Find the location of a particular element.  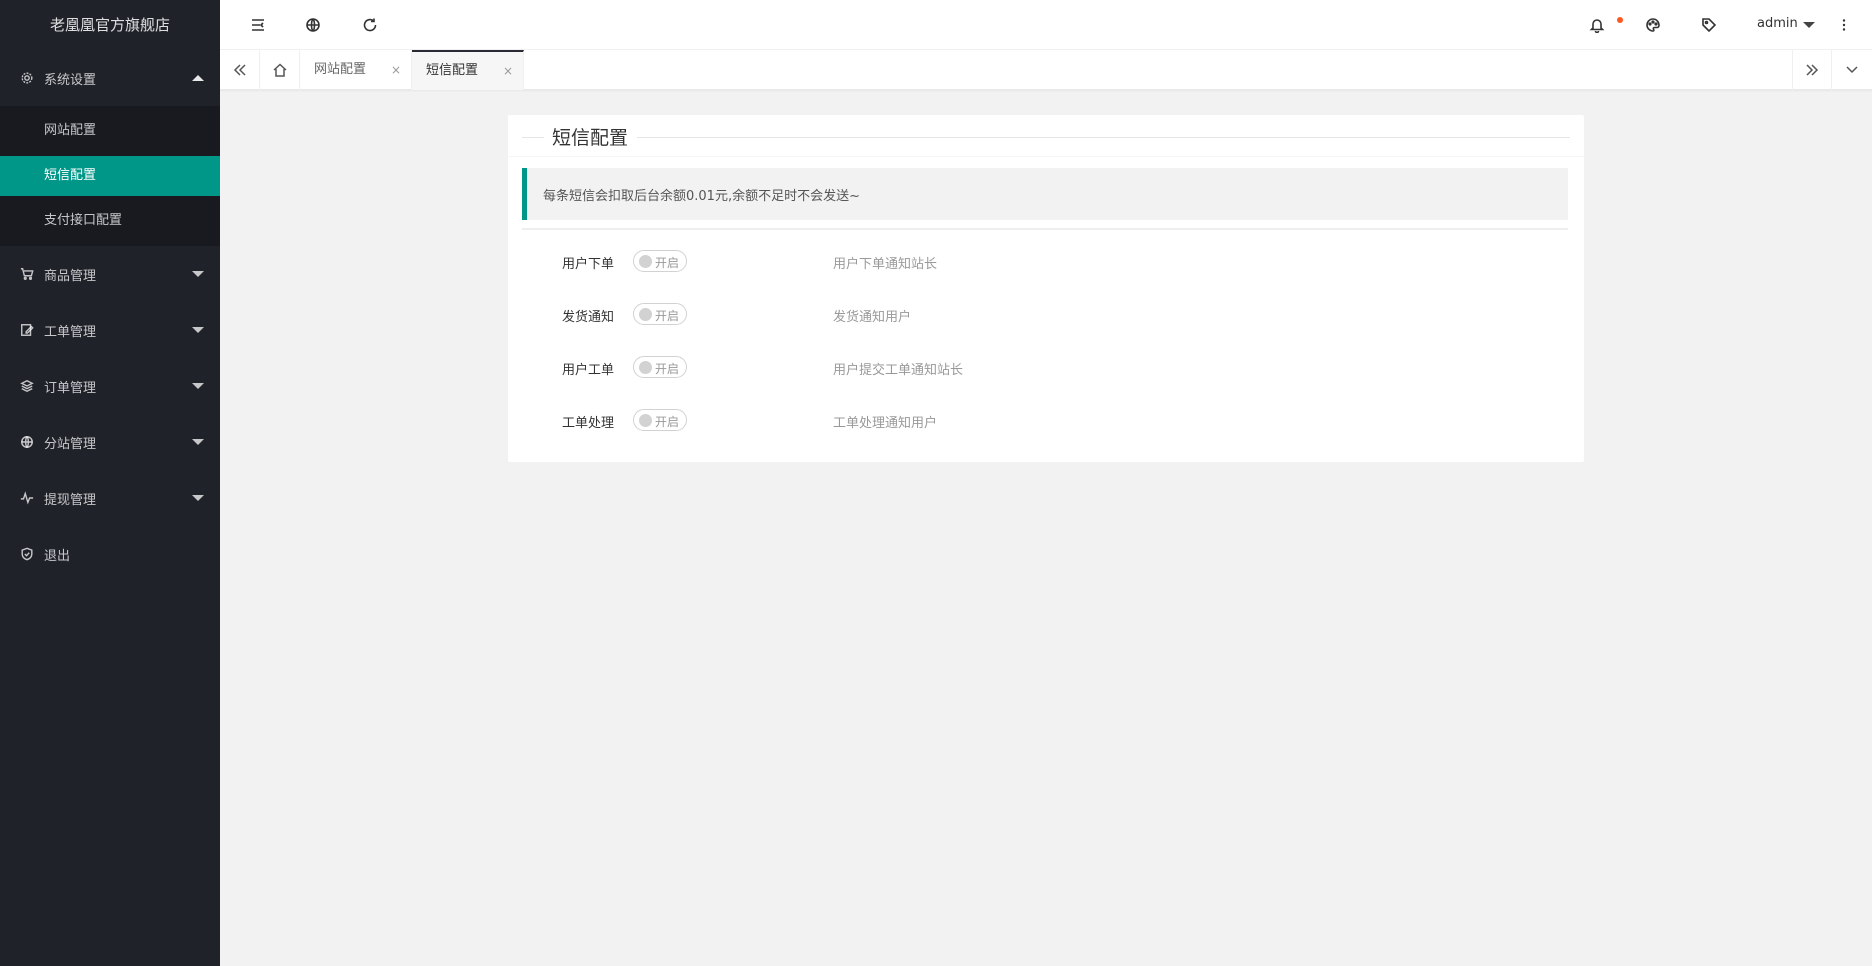

chevron-down-icon is located at coordinates (1852, 70).